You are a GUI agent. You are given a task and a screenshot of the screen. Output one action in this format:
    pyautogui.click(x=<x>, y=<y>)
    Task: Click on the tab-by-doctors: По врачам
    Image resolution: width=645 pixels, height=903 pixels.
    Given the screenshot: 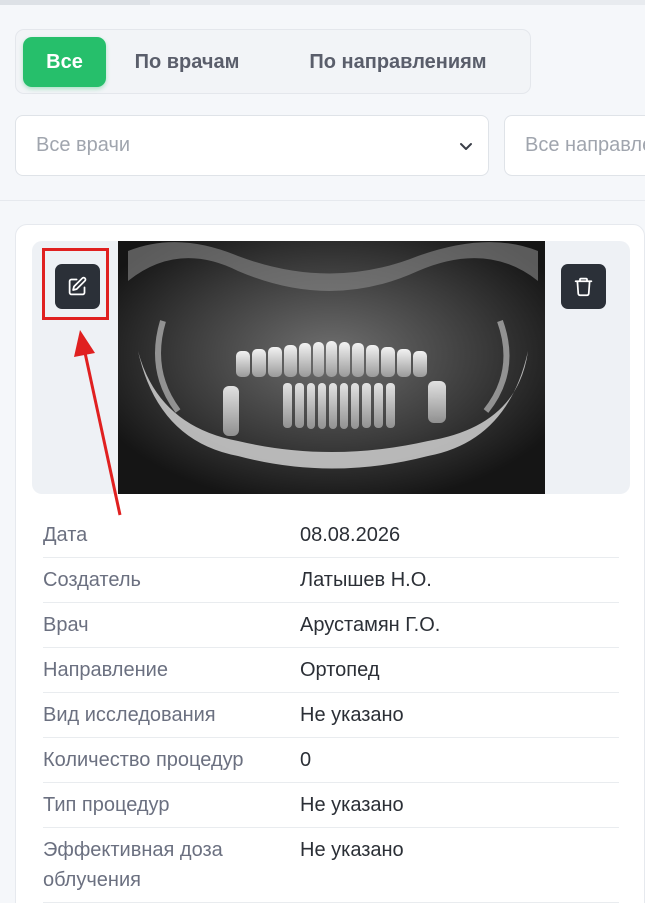 What is the action you would take?
    pyautogui.click(x=187, y=62)
    